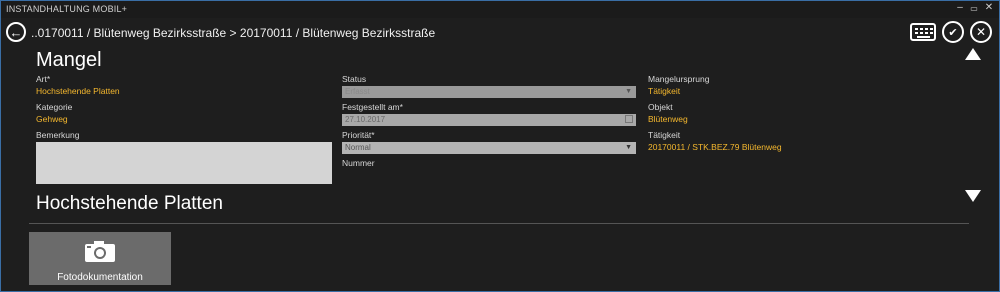 The height and width of the screenshot is (292, 1000). Describe the element at coordinates (78, 91) in the screenshot. I see `art-value: Hochstehende Platten` at that location.